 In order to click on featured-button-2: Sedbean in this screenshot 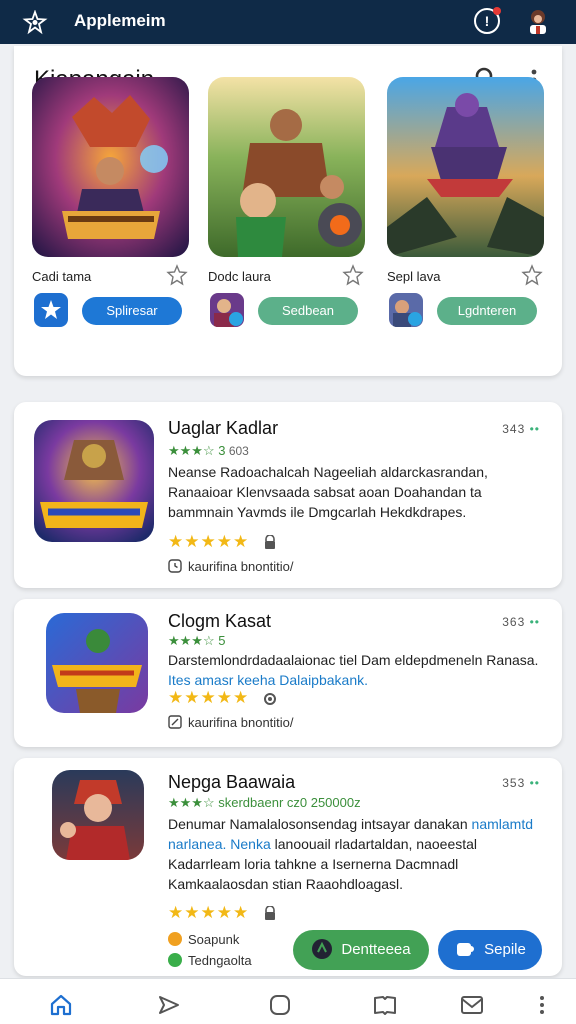, I will do `click(308, 311)`.